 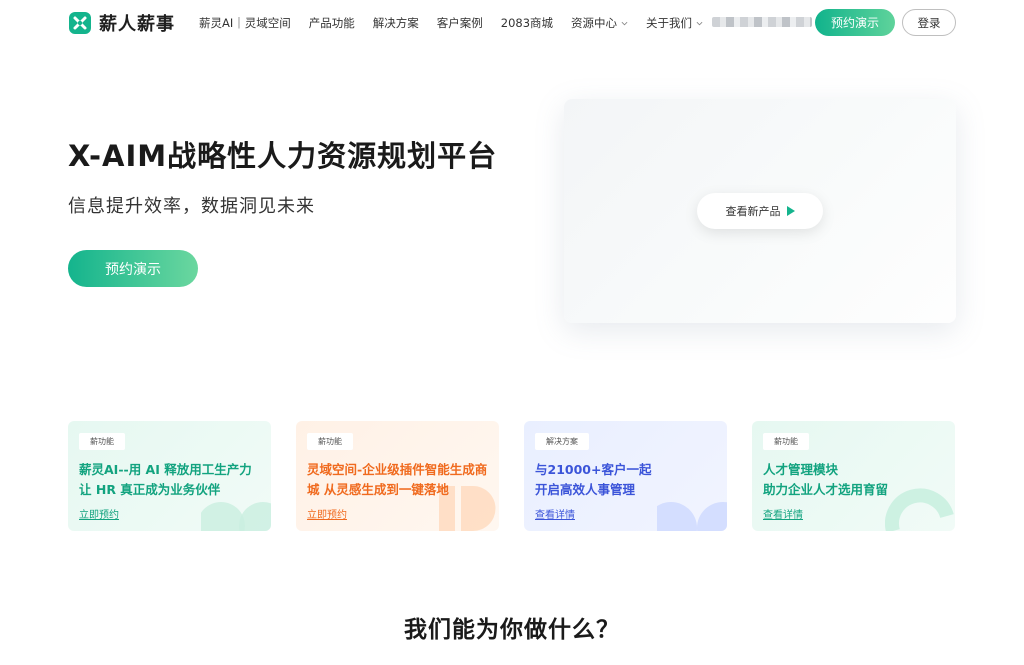 What do you see at coordinates (399, 480) in the screenshot?
I see `card-title: 灵域空间-企业级插件智能生成商 城 从灵感生成到一键落地` at bounding box center [399, 480].